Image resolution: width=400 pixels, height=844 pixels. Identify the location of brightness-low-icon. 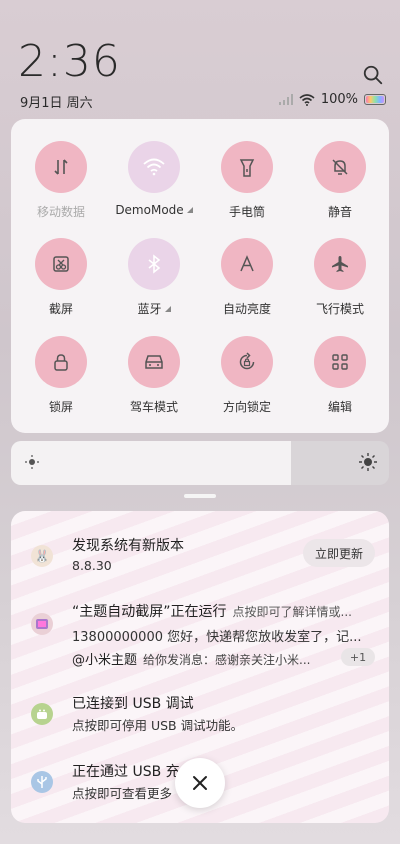
(32, 462).